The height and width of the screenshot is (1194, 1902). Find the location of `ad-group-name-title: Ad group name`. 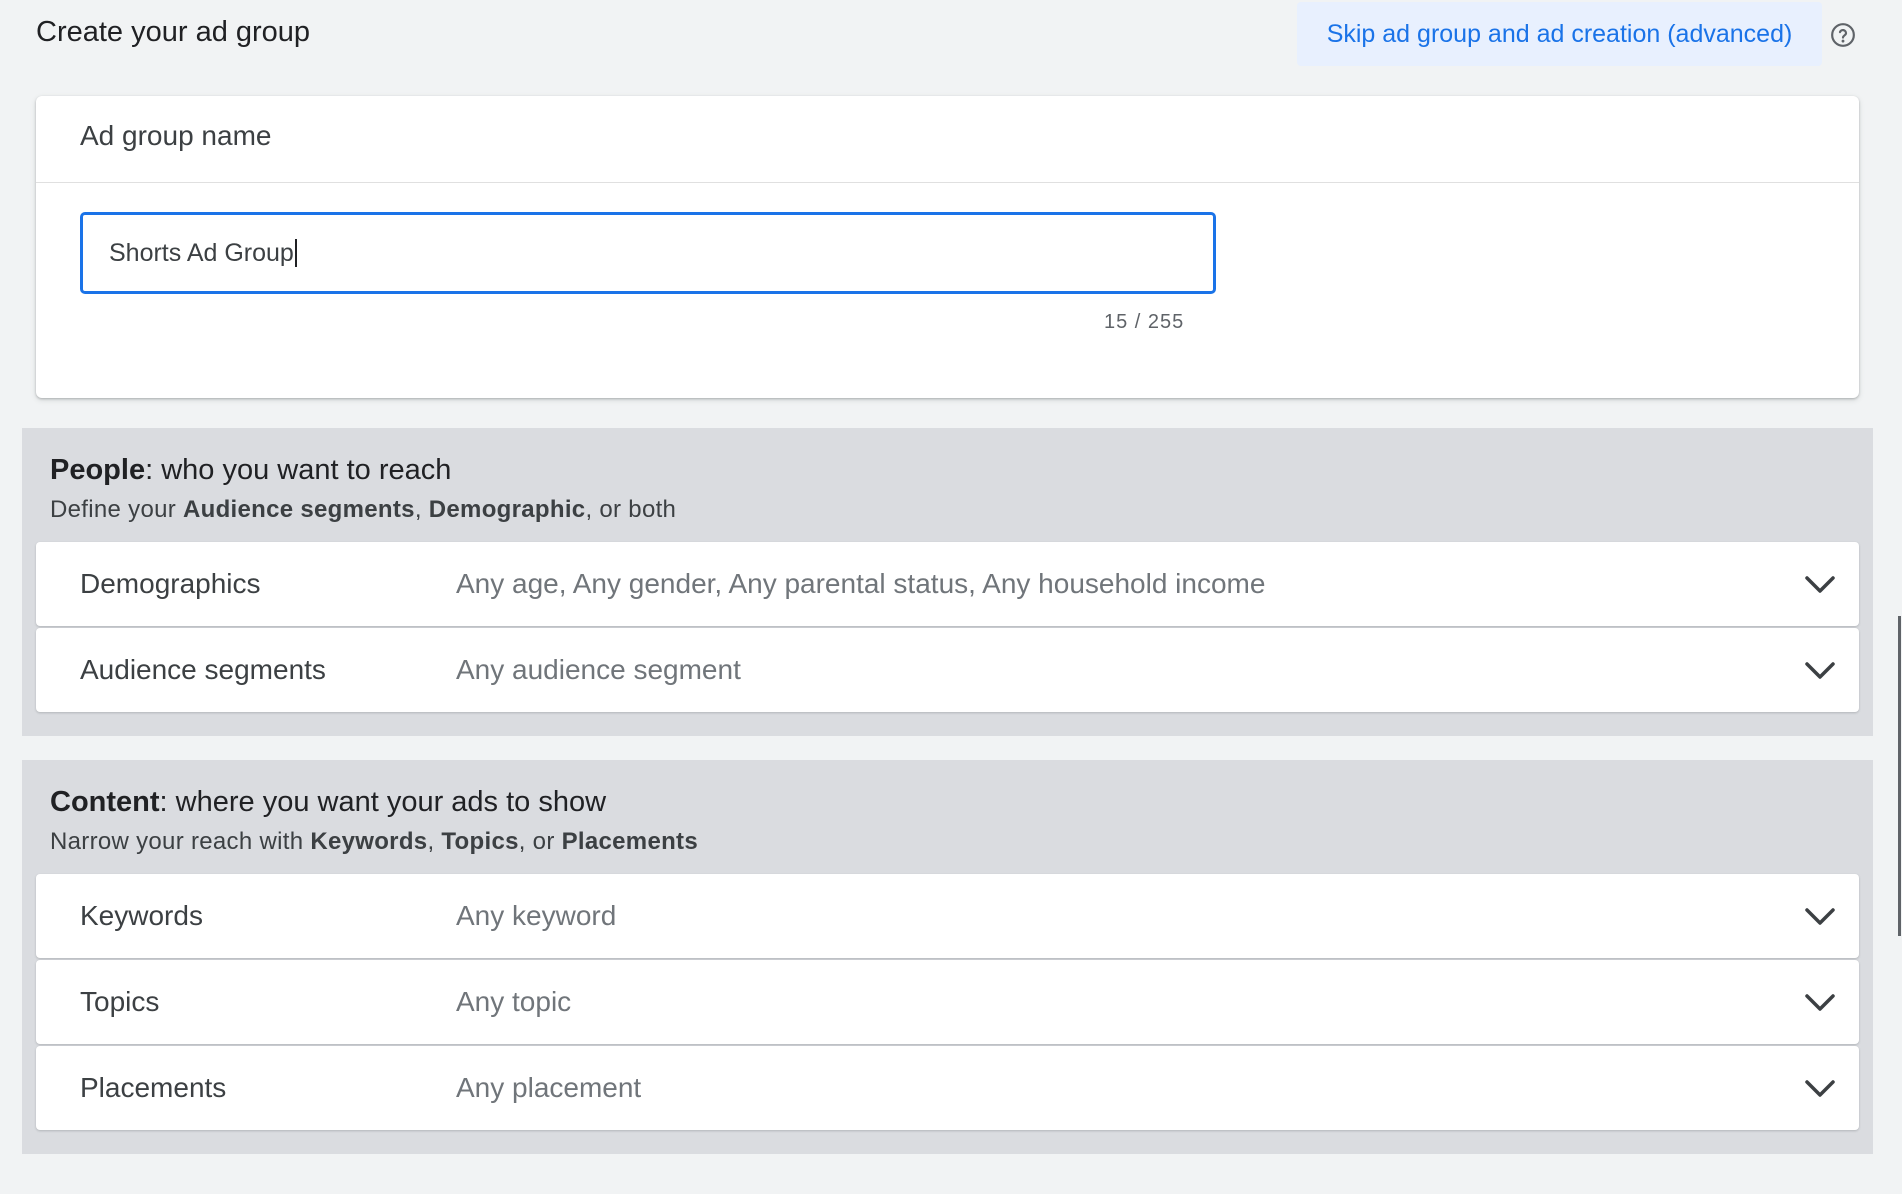

ad-group-name-title: Ad group name is located at coordinates (176, 135).